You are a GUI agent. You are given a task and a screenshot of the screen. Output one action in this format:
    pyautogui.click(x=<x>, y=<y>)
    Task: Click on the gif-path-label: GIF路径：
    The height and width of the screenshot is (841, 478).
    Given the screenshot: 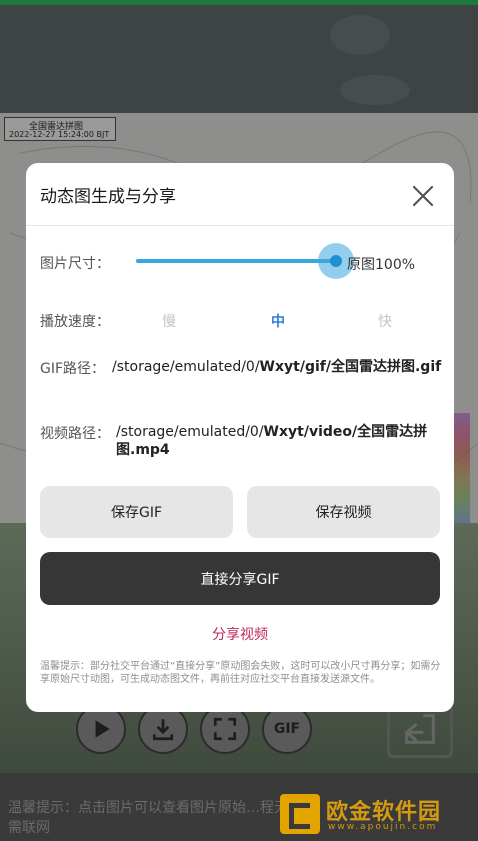 What is the action you would take?
    pyautogui.click(x=73, y=369)
    